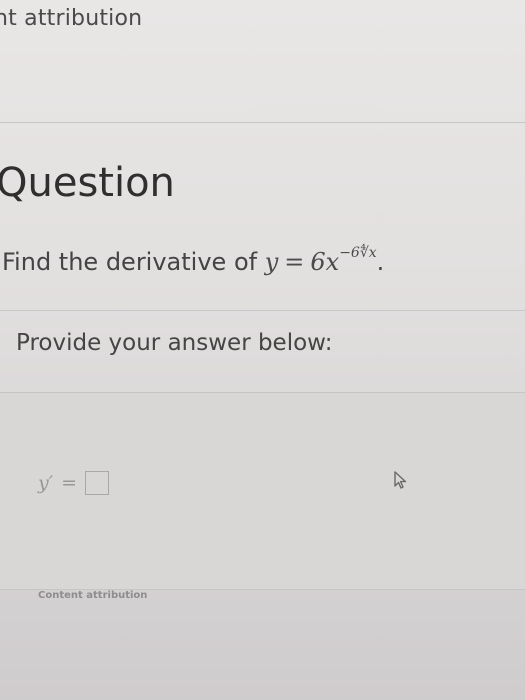  What do you see at coordinates (133, 262) in the screenshot?
I see `question-prefix: Find the derivative of` at bounding box center [133, 262].